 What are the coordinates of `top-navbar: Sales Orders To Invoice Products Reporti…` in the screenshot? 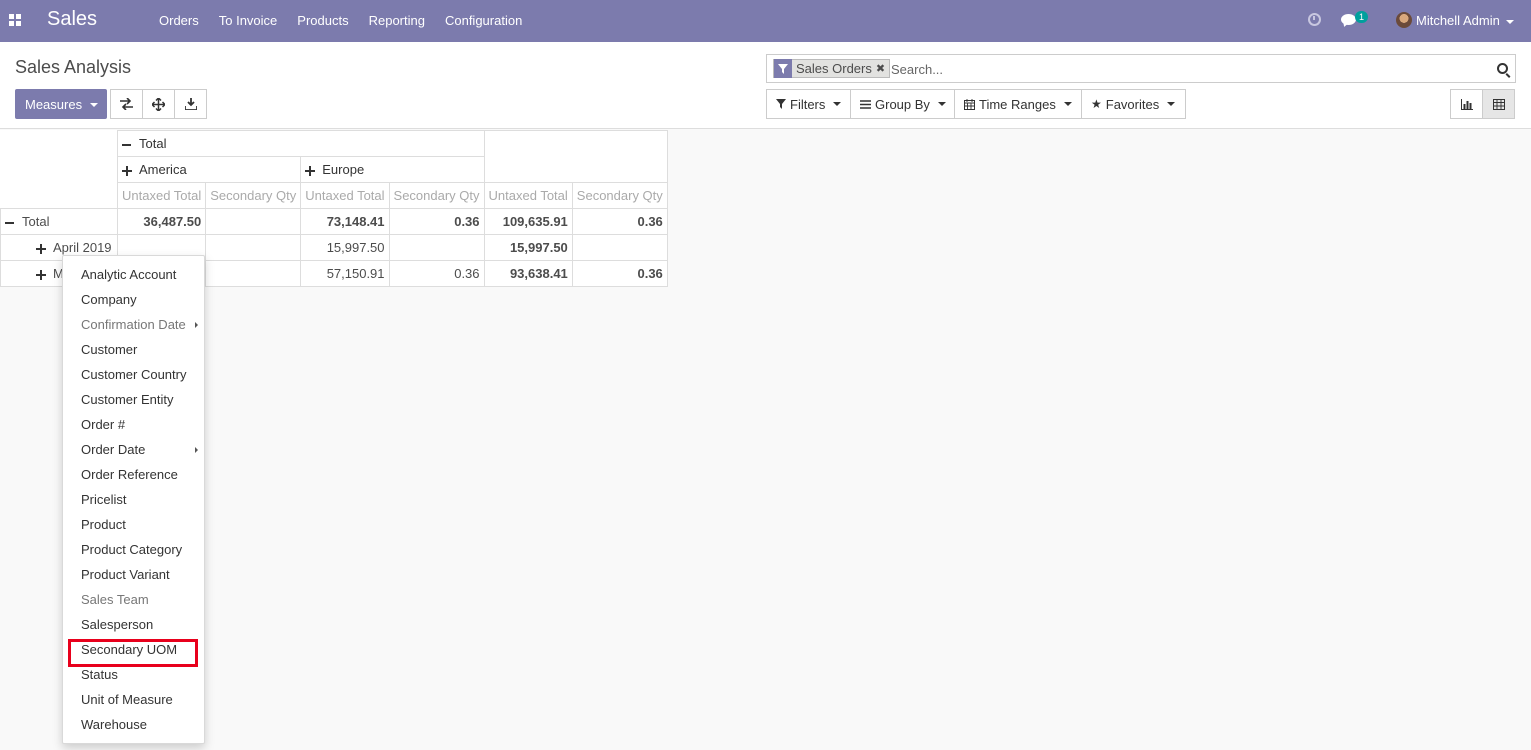 It's located at (765, 21).